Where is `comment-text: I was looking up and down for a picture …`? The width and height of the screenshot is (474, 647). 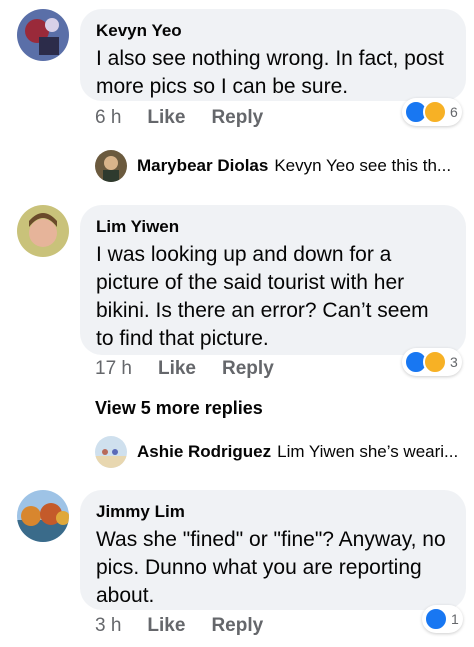
comment-text: I was looking up and down for a picture … is located at coordinates (262, 296).